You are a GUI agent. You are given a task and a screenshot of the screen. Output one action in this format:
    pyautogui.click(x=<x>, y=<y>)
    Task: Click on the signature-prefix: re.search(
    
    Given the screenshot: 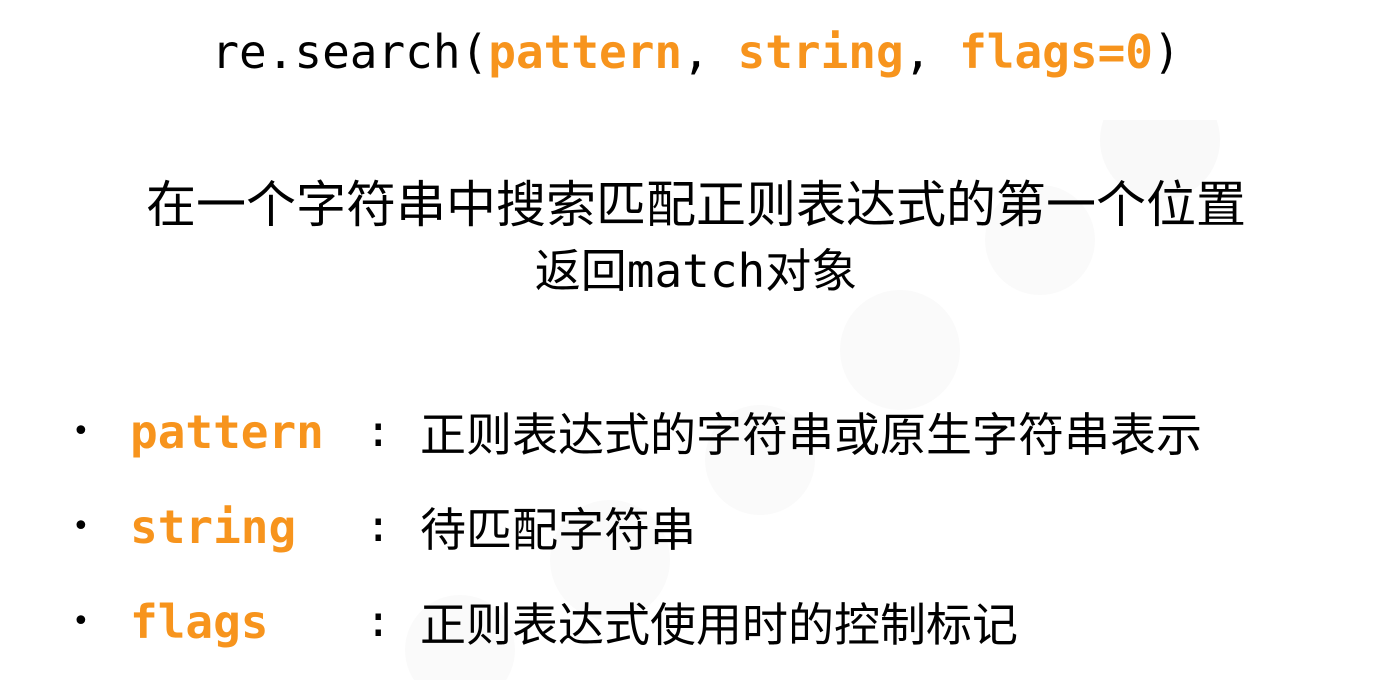 What is the action you would take?
    pyautogui.click(x=350, y=52)
    